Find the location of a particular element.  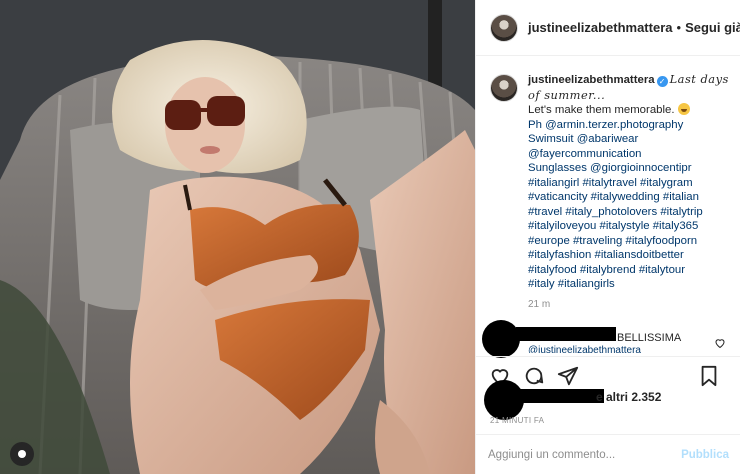

caption-line: Sunglasses @giorgioinnocentipr is located at coordinates (631, 168).